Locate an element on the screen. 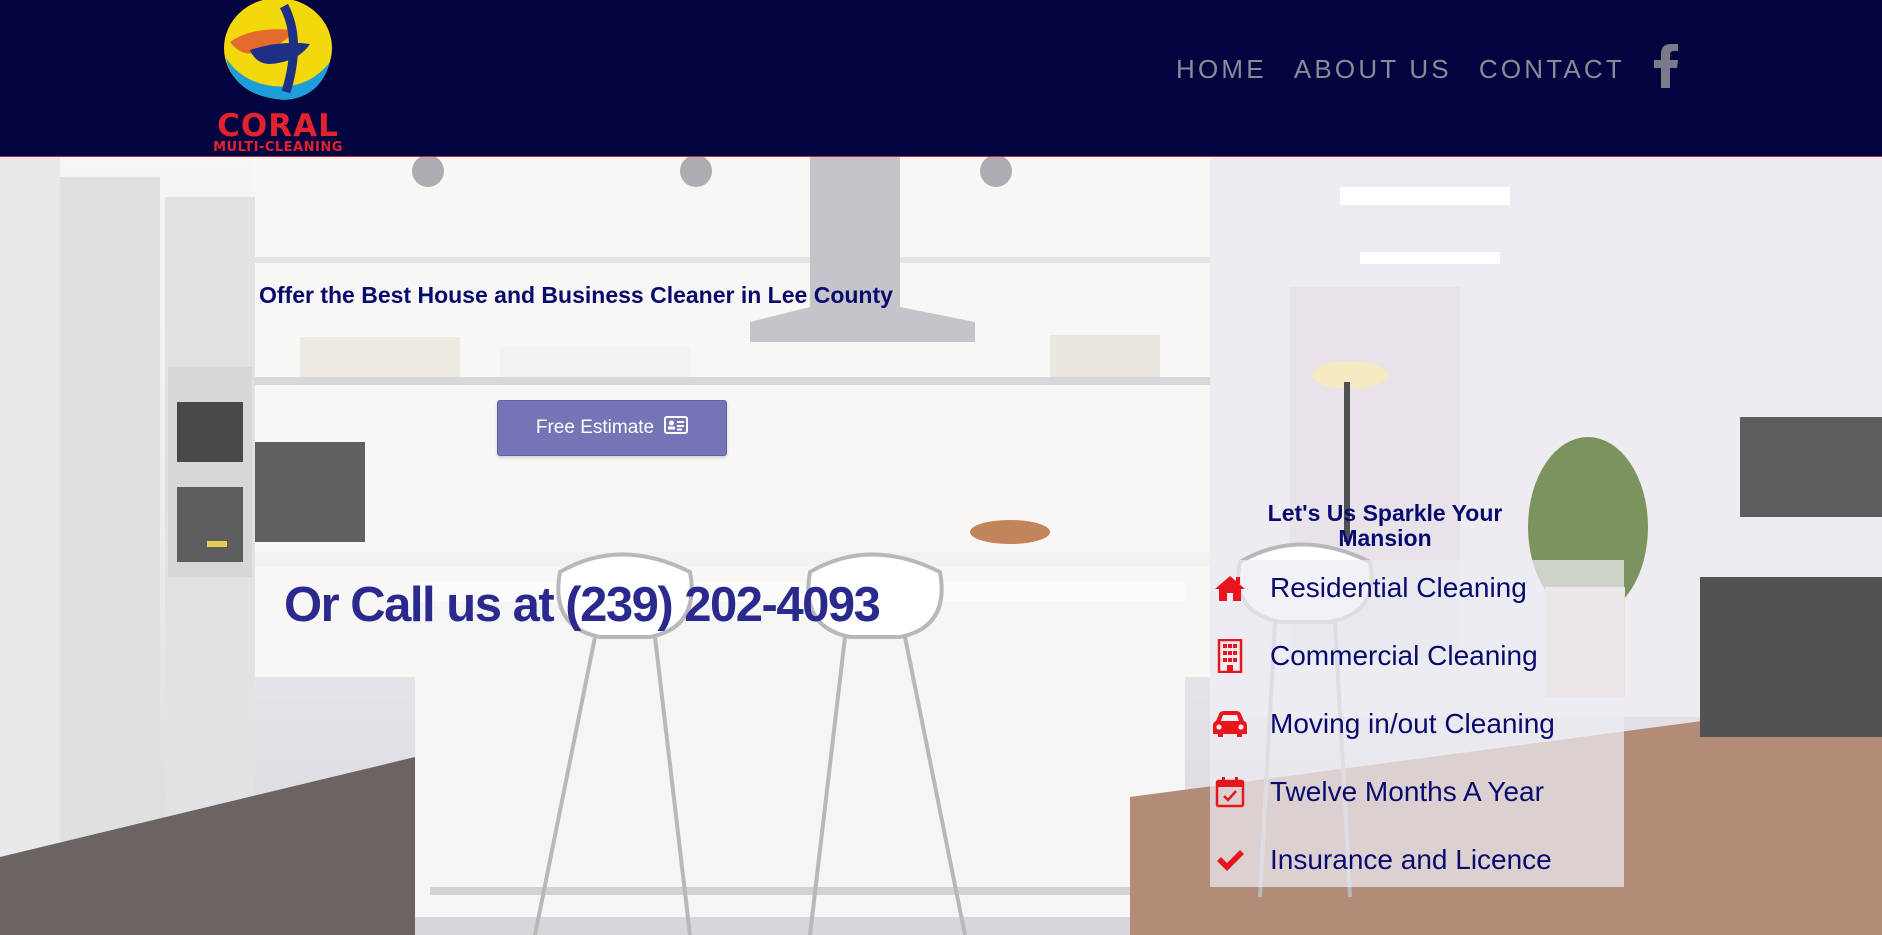 The height and width of the screenshot is (935, 1882). service-label: Moving in/out Cleaning is located at coordinates (1412, 723).